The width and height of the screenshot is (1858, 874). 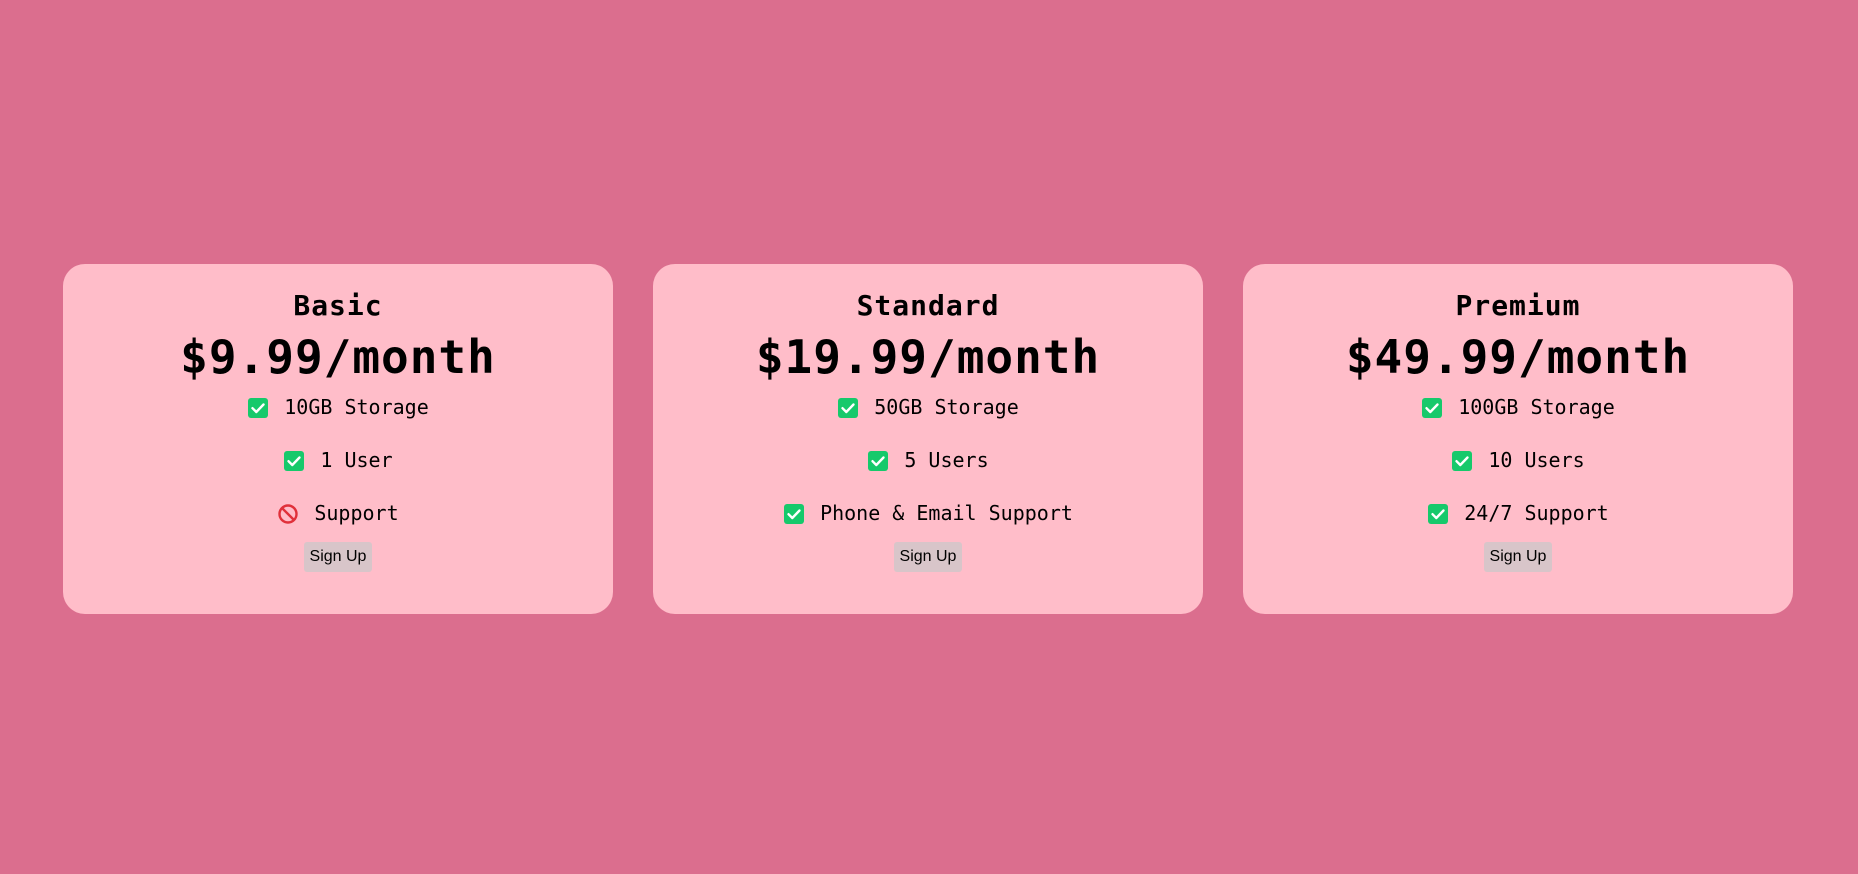 I want to click on feature-text: 10 Users, so click(x=1536, y=460).